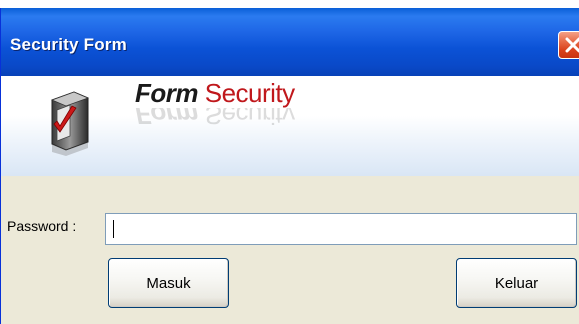  What do you see at coordinates (168, 283) in the screenshot?
I see `login-button: Masuk` at bounding box center [168, 283].